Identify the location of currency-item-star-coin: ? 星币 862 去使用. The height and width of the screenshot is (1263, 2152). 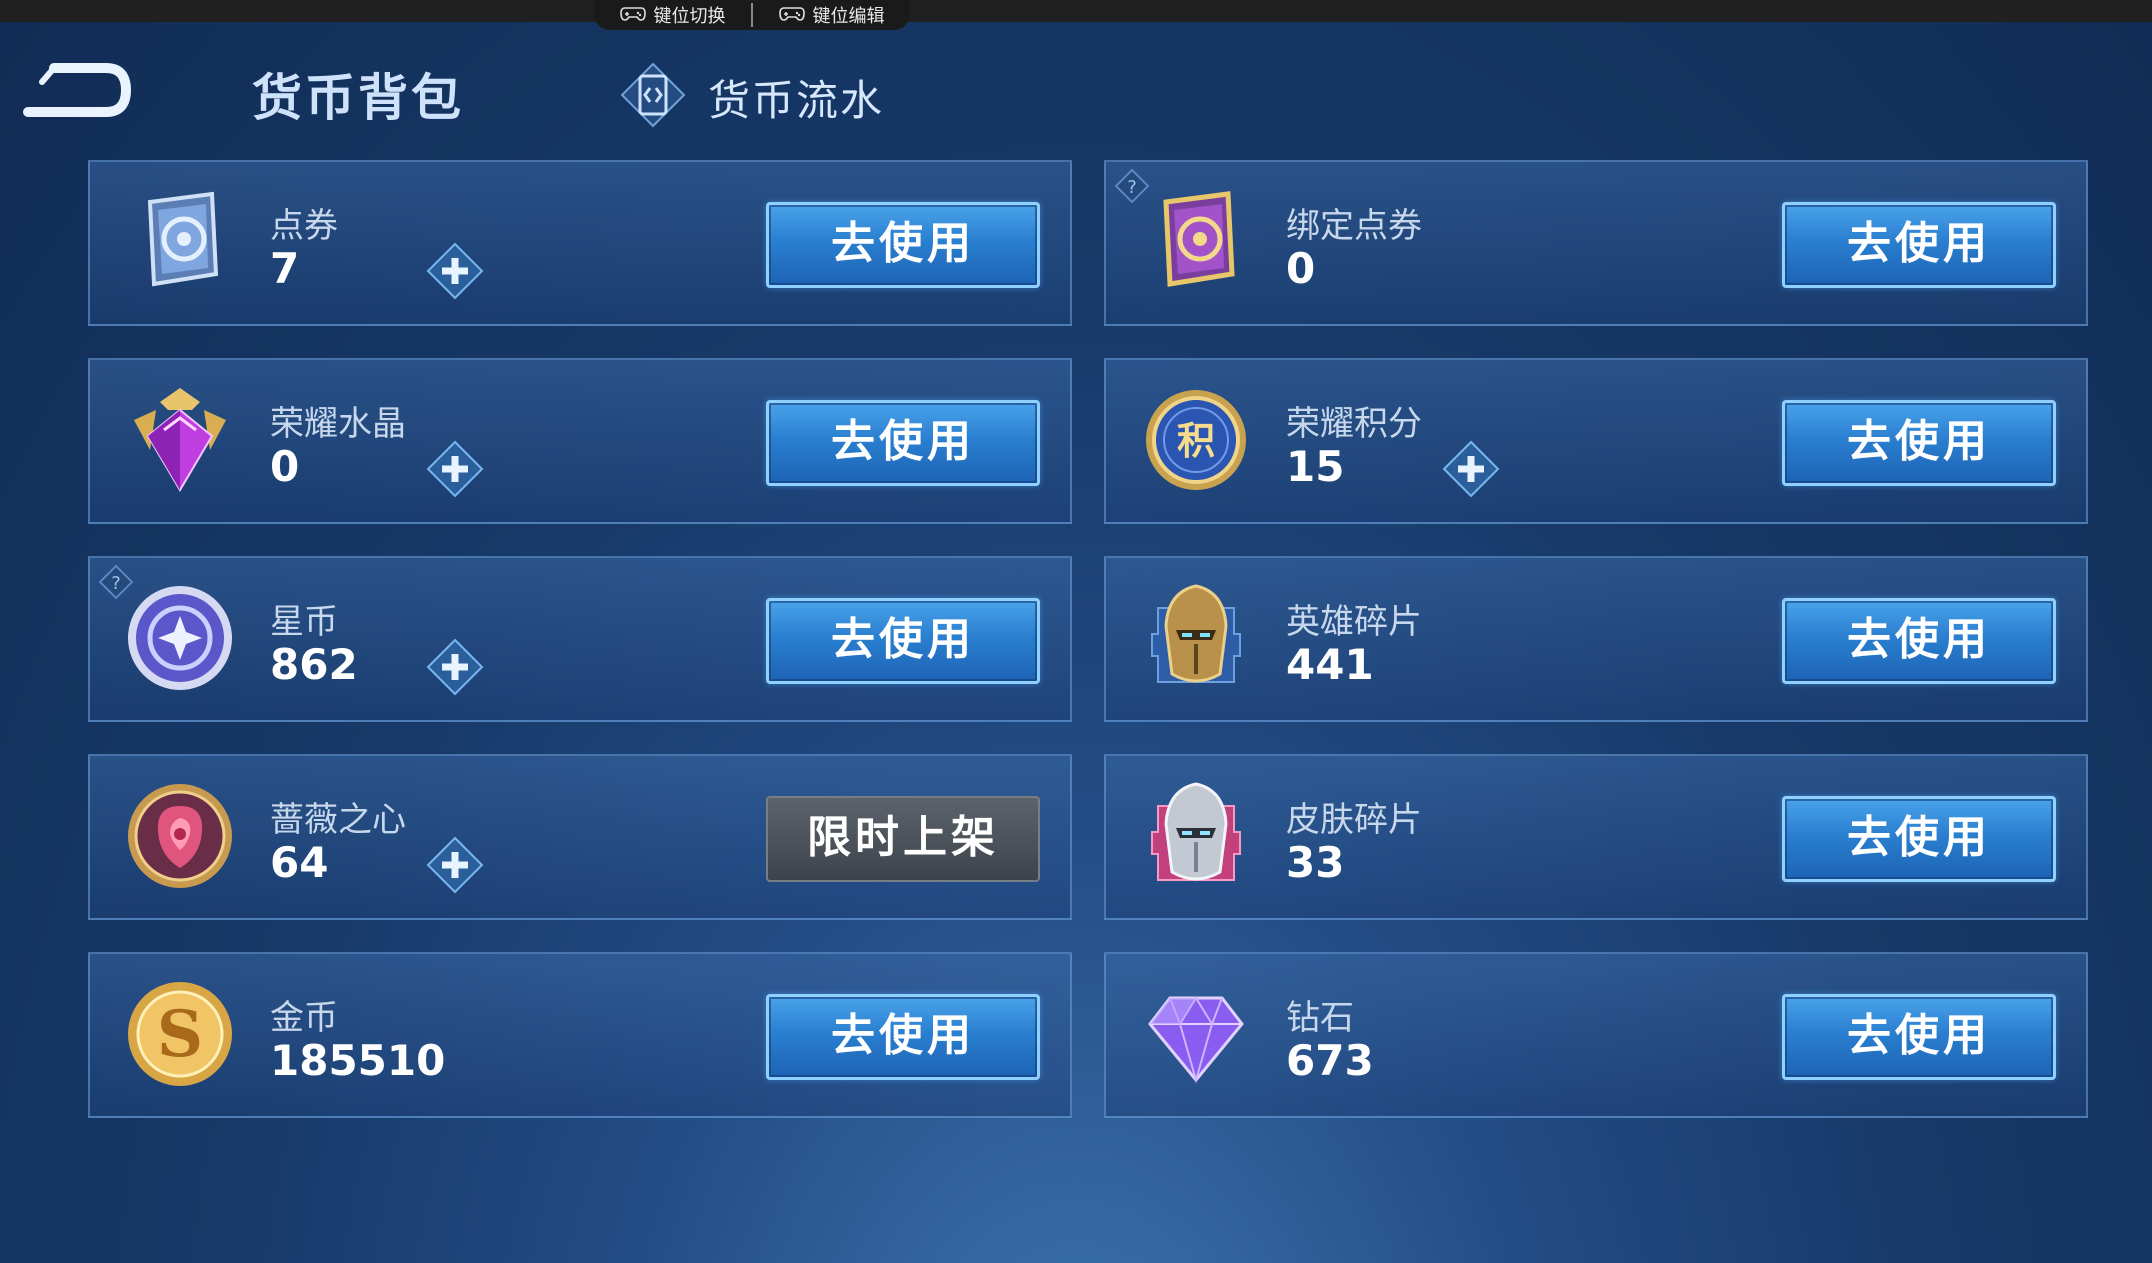
(580, 639).